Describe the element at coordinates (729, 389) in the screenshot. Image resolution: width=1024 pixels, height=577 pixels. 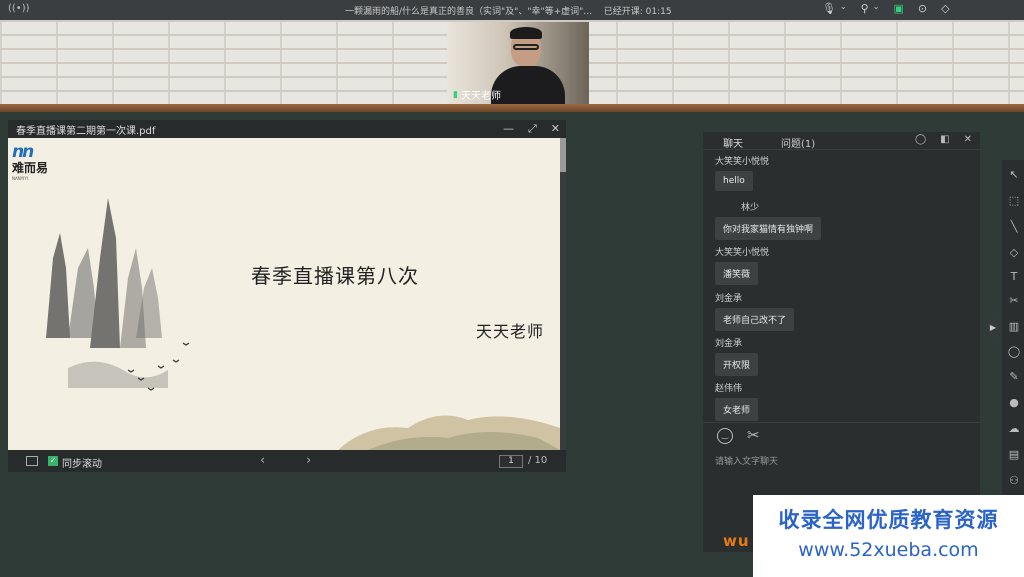
I see `message-sender: 赵伟伟` at that location.